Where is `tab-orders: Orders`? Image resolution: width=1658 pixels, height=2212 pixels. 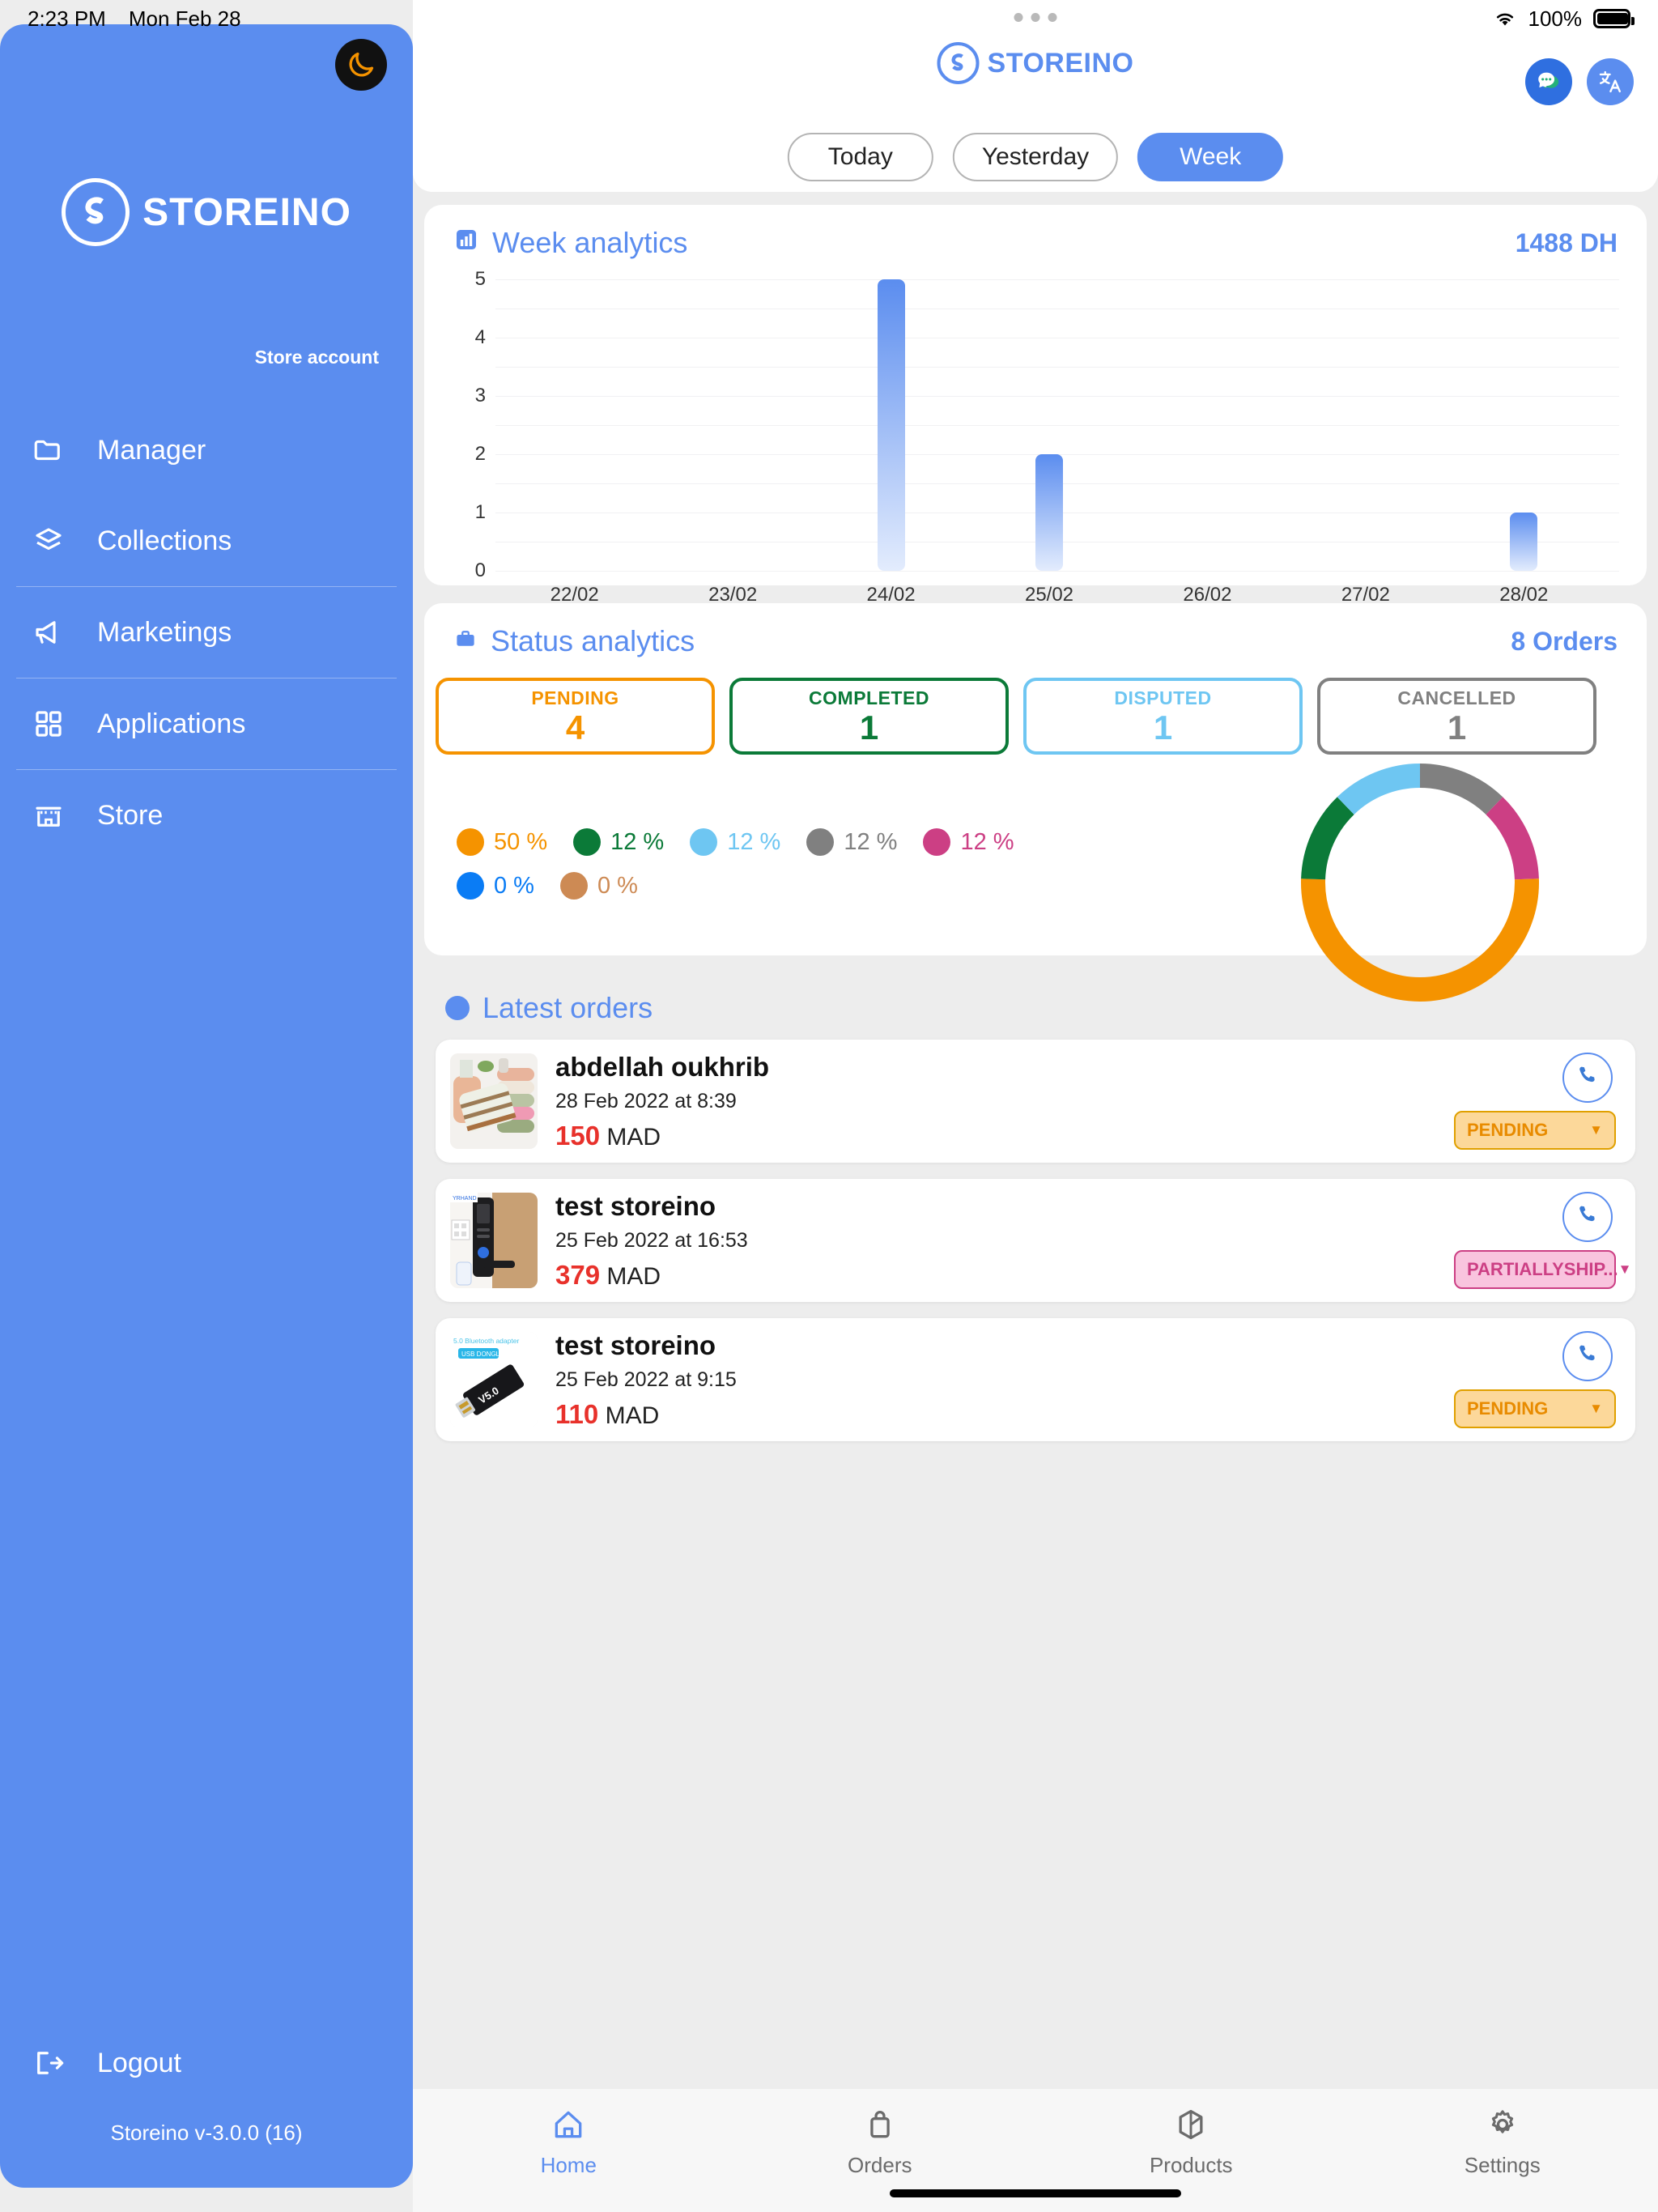 tab-orders: Orders is located at coordinates (880, 2143).